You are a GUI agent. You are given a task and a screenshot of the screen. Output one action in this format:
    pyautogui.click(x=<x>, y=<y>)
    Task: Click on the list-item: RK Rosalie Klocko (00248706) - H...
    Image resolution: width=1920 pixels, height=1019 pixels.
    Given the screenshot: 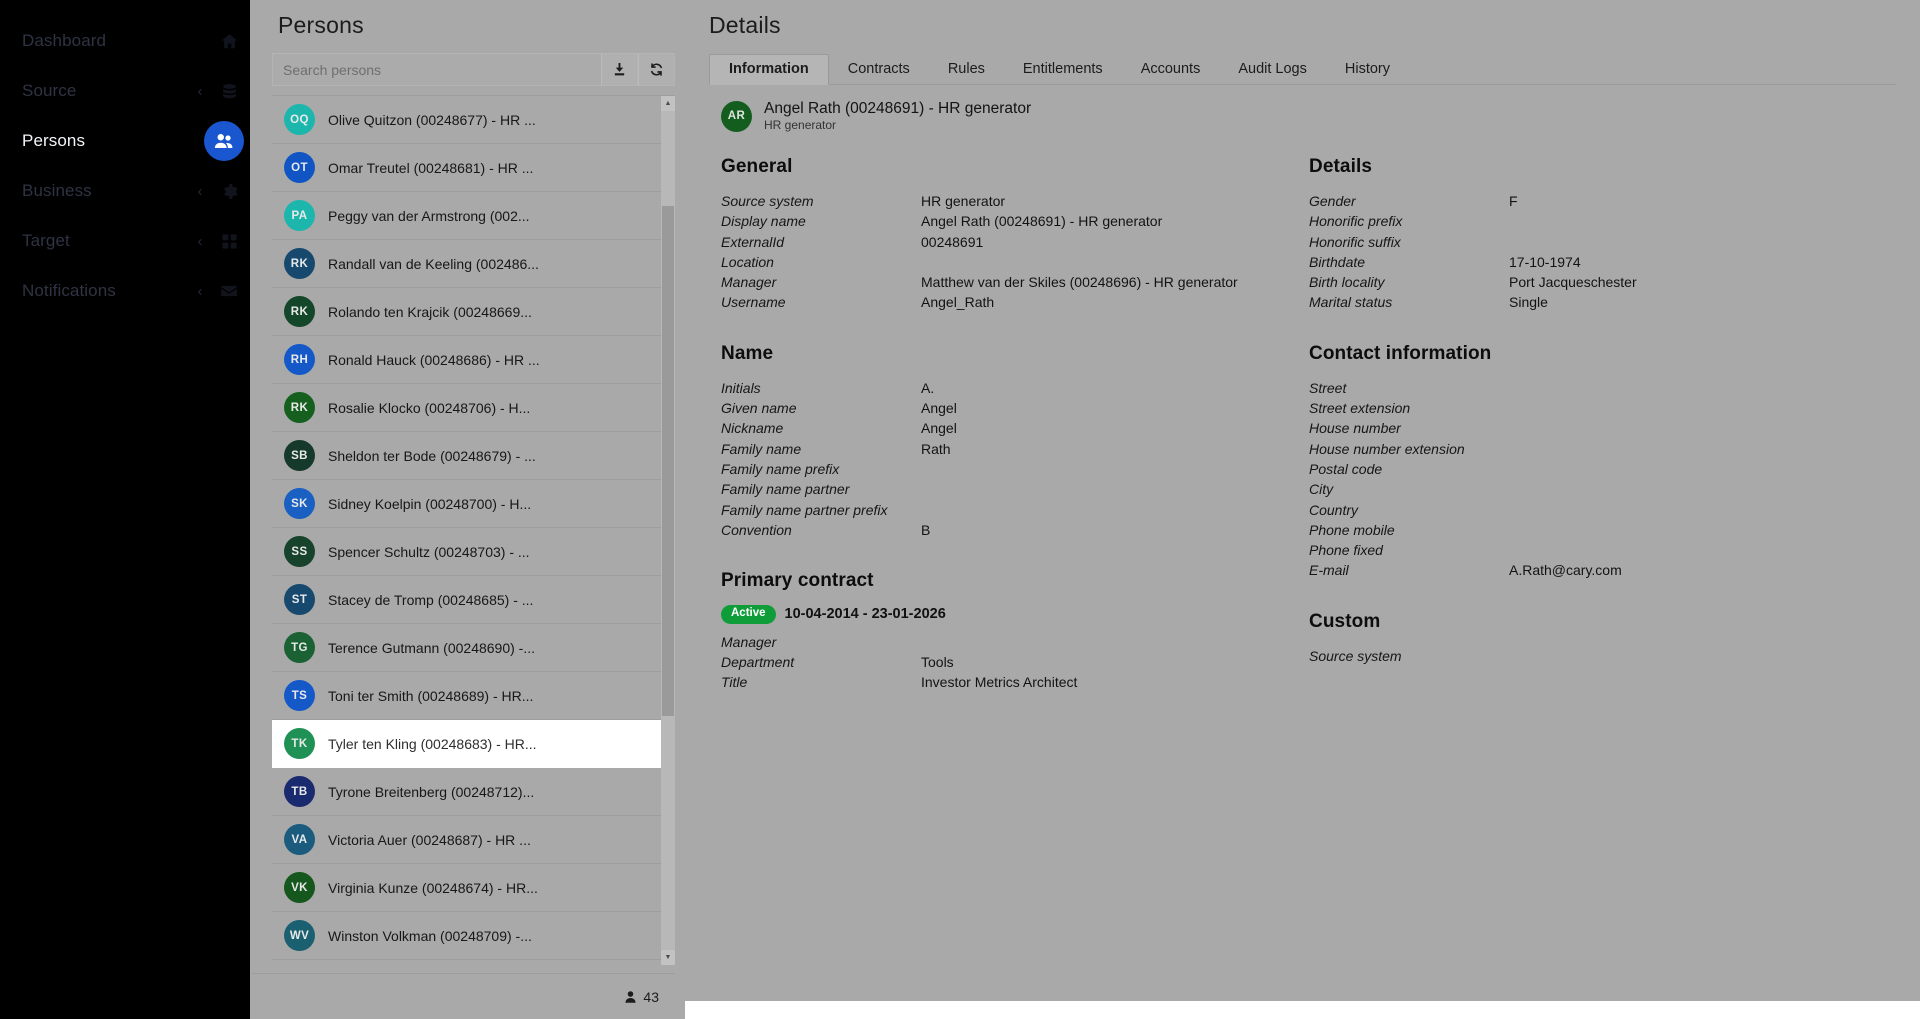 What is the action you would take?
    pyautogui.click(x=466, y=408)
    